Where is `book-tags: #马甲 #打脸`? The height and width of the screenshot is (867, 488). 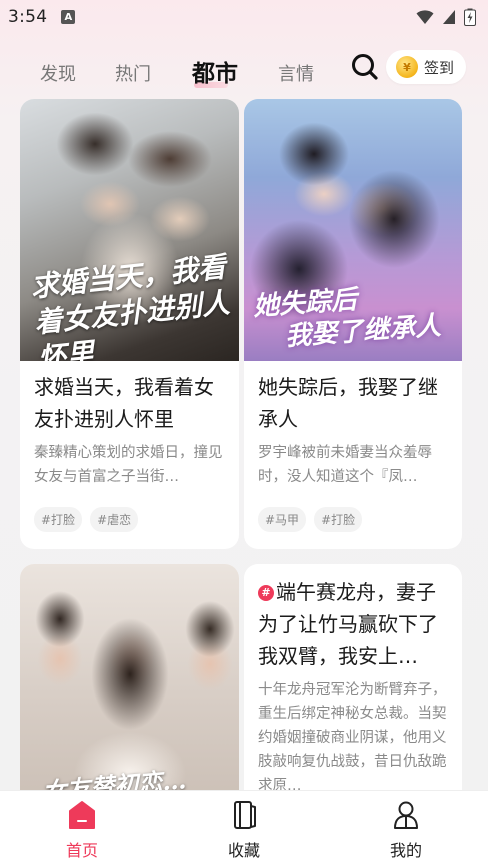 book-tags: #马甲 #打脸 is located at coordinates (310, 519).